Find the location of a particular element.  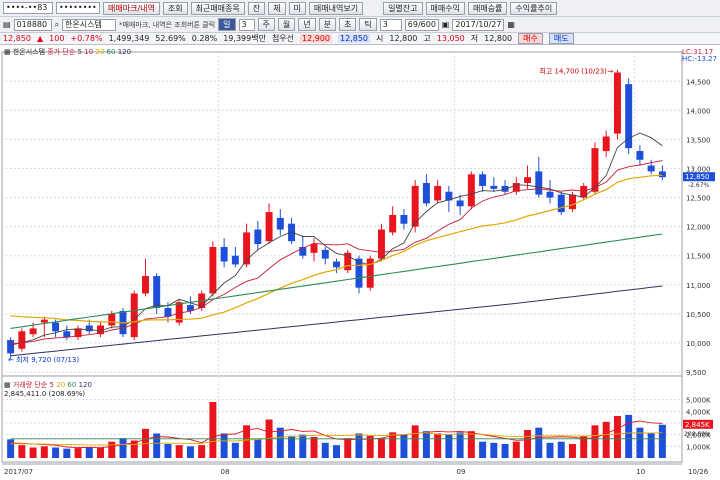

price-tick-label: 11,500 is located at coordinates (698, 257).